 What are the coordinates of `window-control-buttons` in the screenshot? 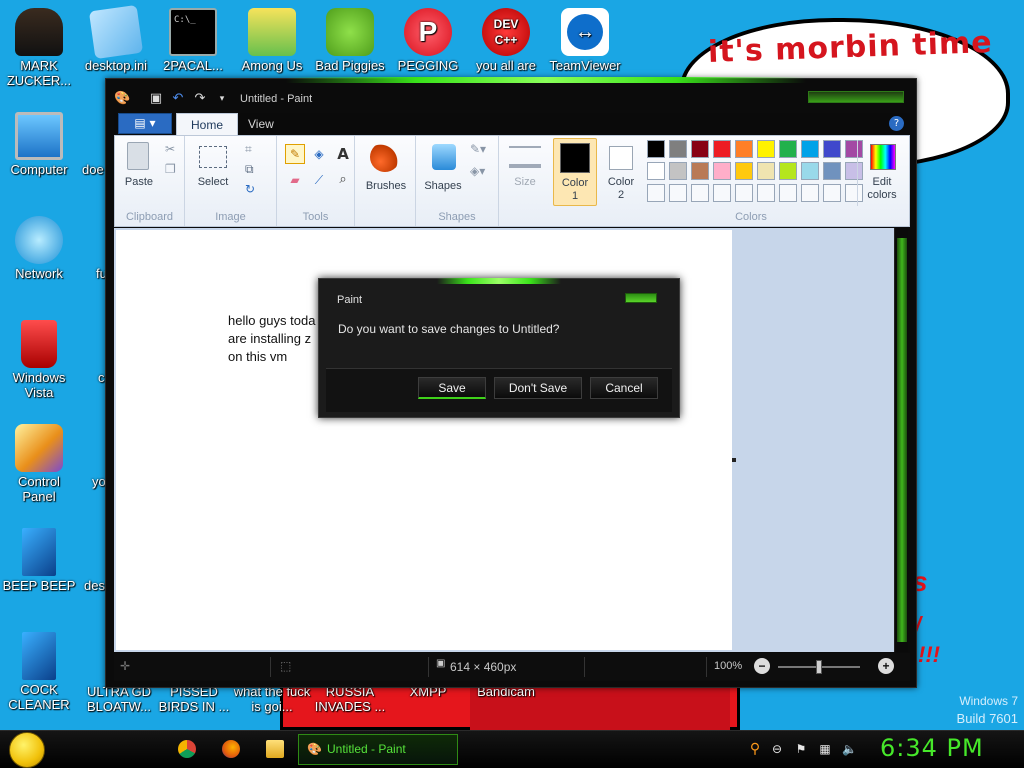 It's located at (856, 97).